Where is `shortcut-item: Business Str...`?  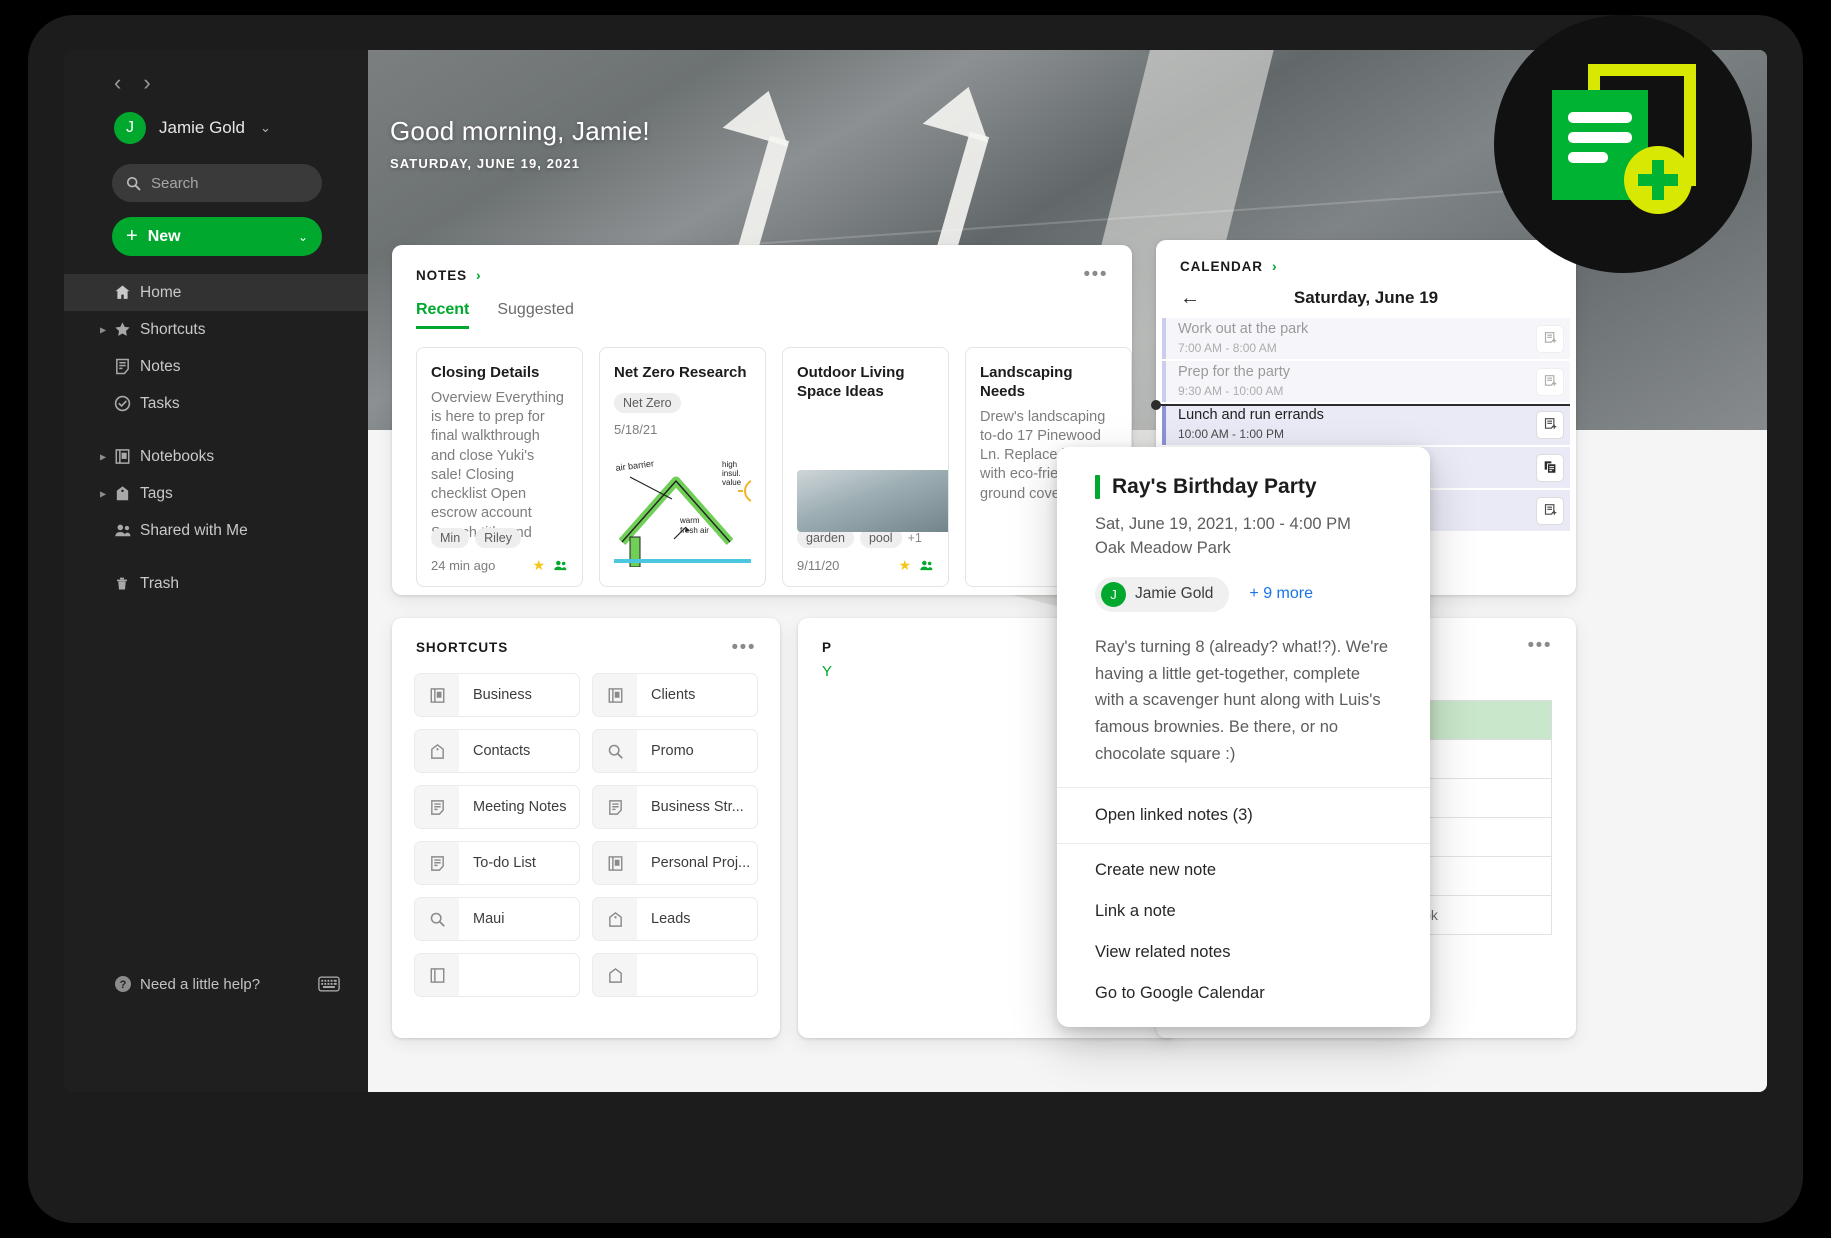 shortcut-item: Business Str... is located at coordinates (675, 807).